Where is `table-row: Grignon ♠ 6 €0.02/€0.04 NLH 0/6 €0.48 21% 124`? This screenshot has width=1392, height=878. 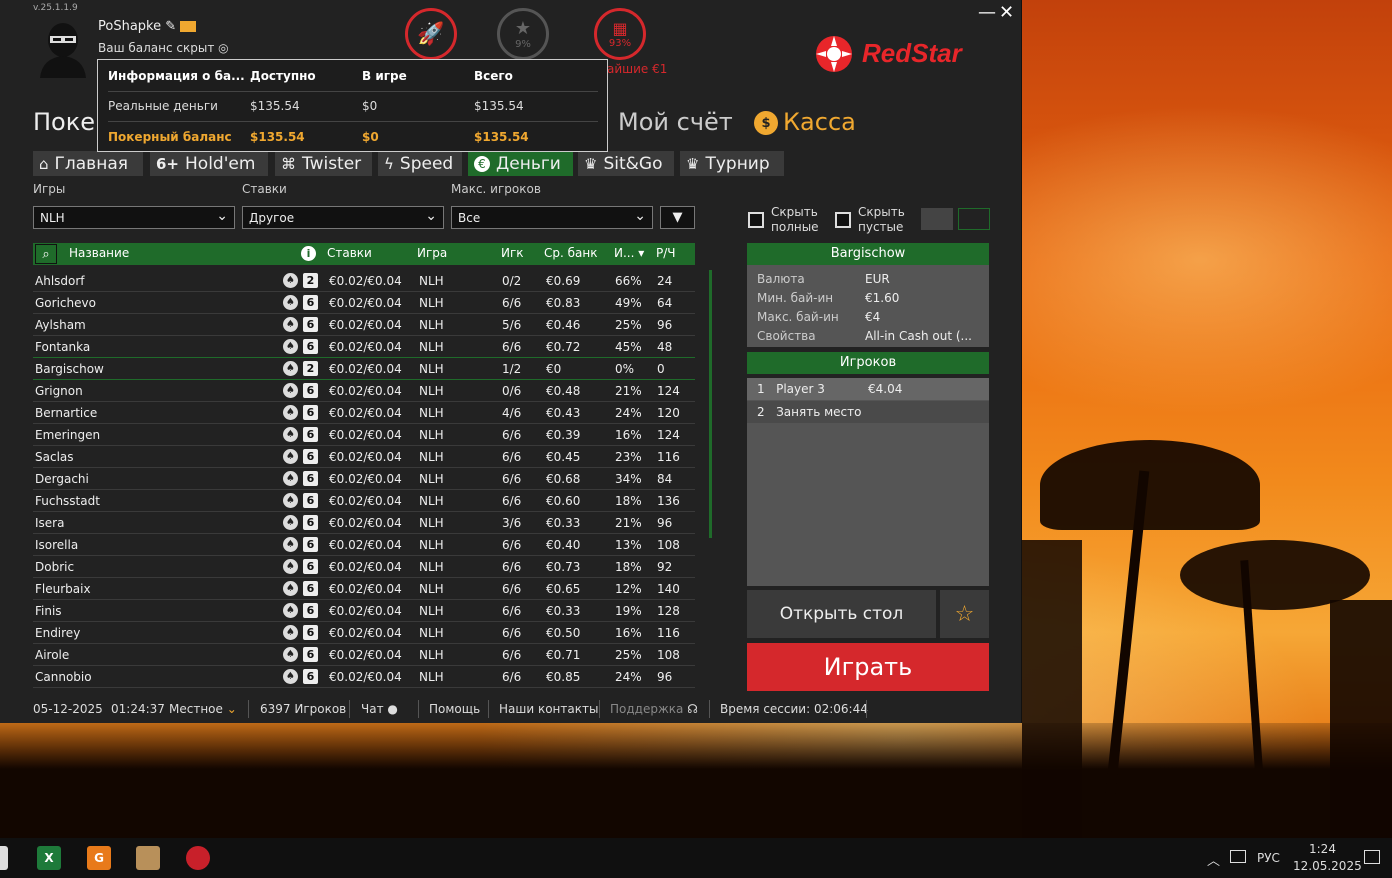
table-row: Grignon ♠ 6 €0.02/€0.04 NLH 0/6 €0.48 21% 124 is located at coordinates (364, 391).